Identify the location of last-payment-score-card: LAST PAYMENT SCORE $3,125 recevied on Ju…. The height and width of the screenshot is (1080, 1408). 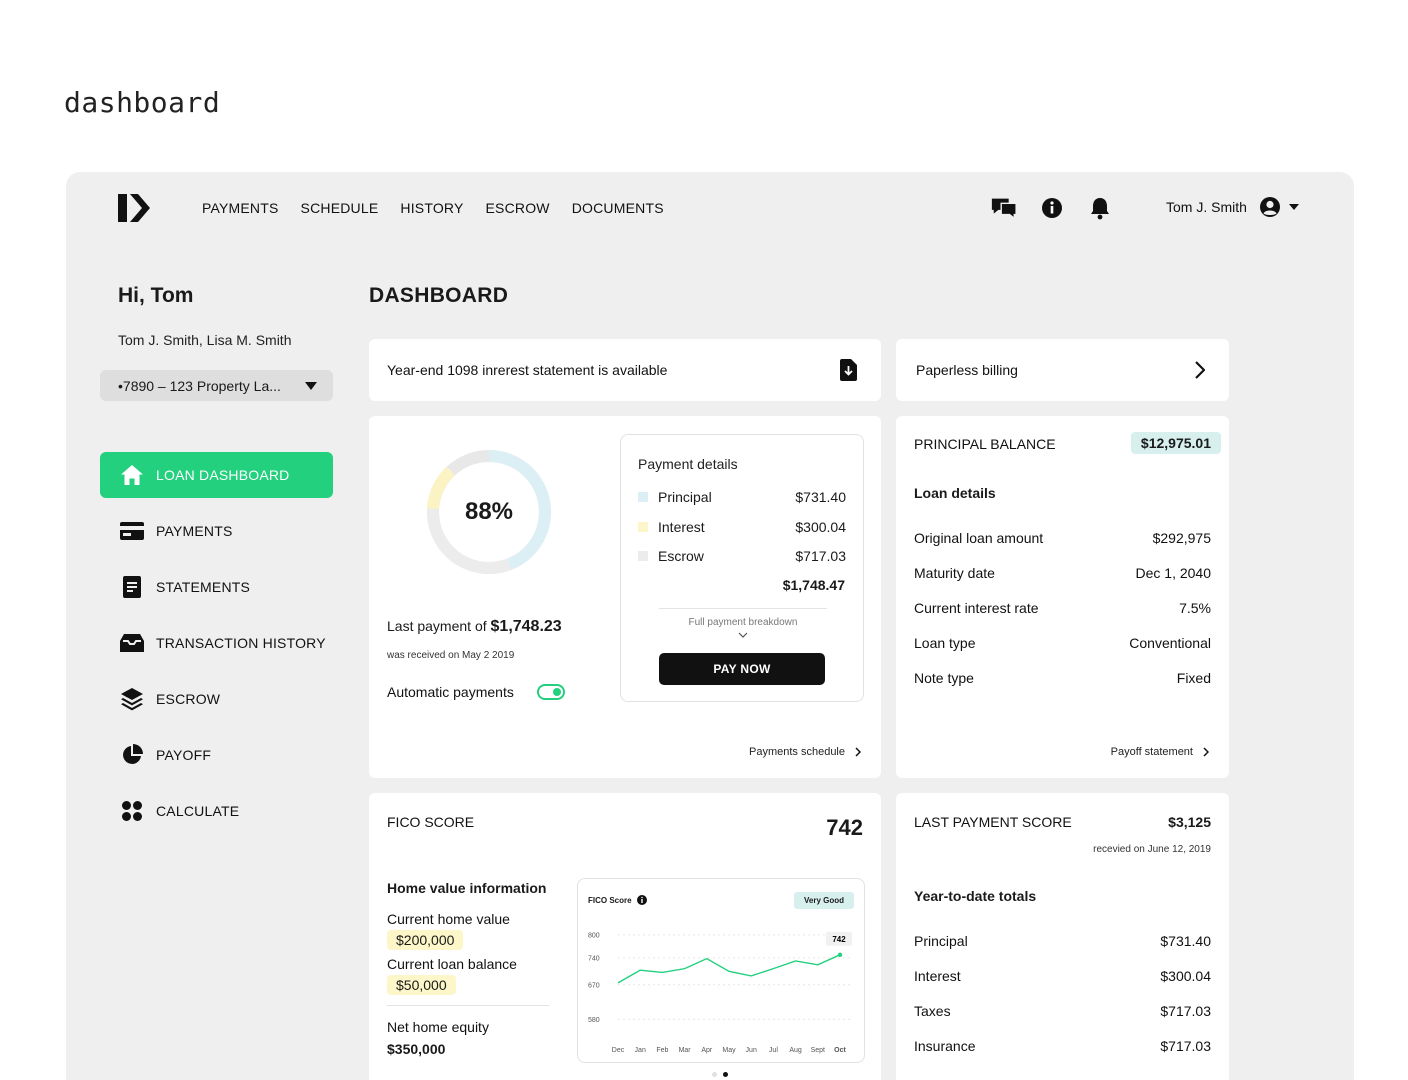
(1062, 936).